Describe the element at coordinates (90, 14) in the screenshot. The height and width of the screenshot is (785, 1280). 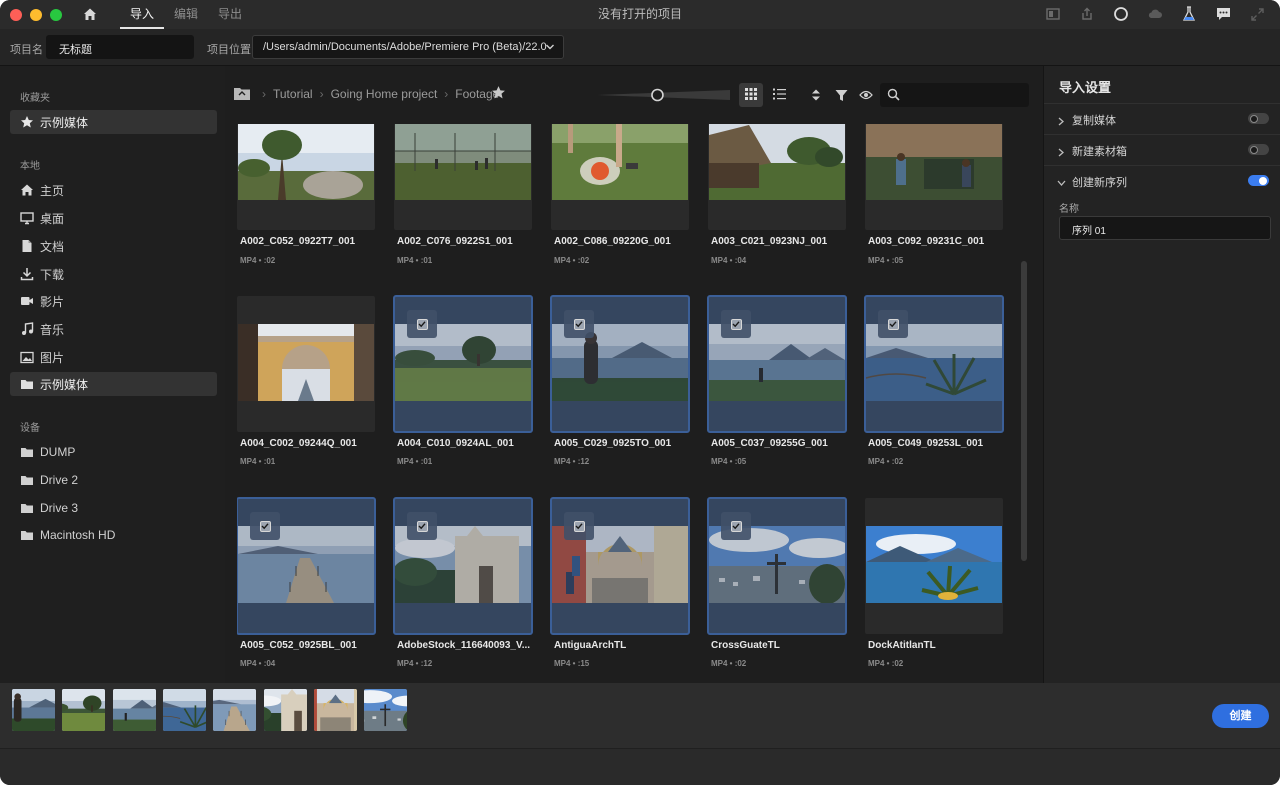
I see `home-icon` at that location.